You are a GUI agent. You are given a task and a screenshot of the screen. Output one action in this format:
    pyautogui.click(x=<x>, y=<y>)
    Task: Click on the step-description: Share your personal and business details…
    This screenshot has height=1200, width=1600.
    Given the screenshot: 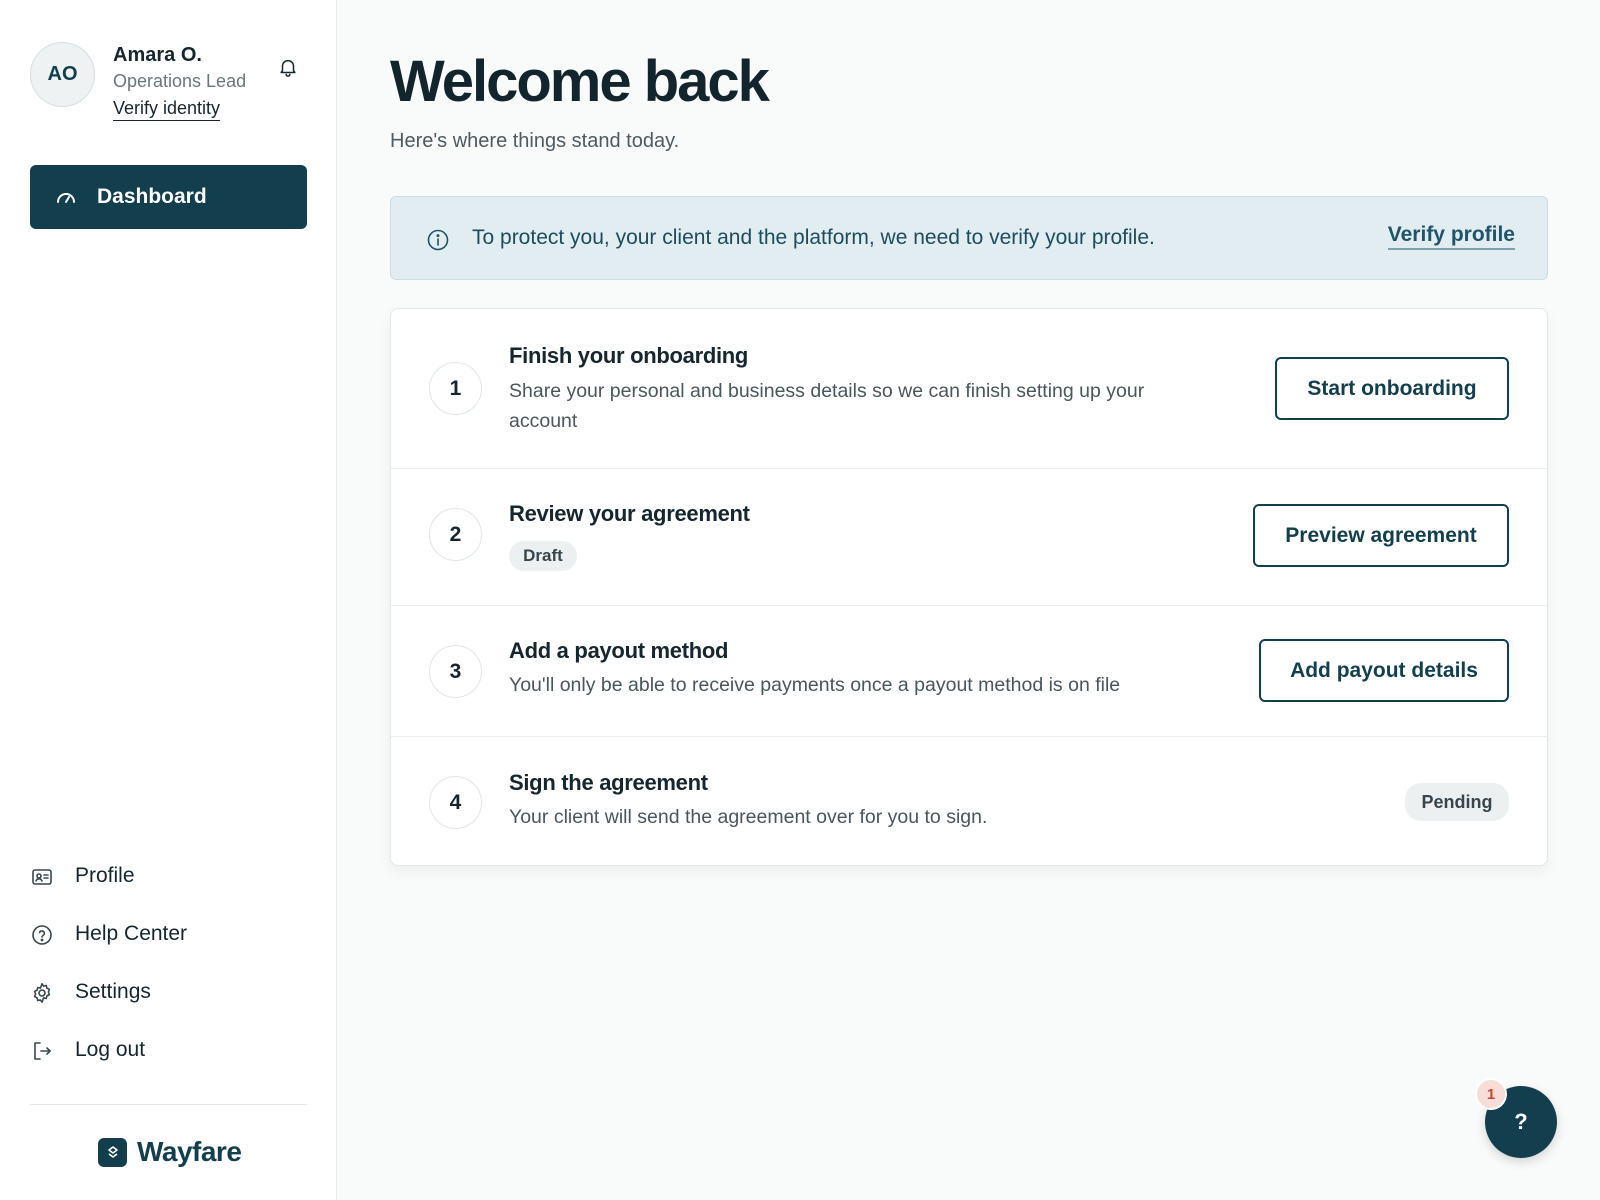 What is the action you would take?
    pyautogui.click(x=827, y=406)
    